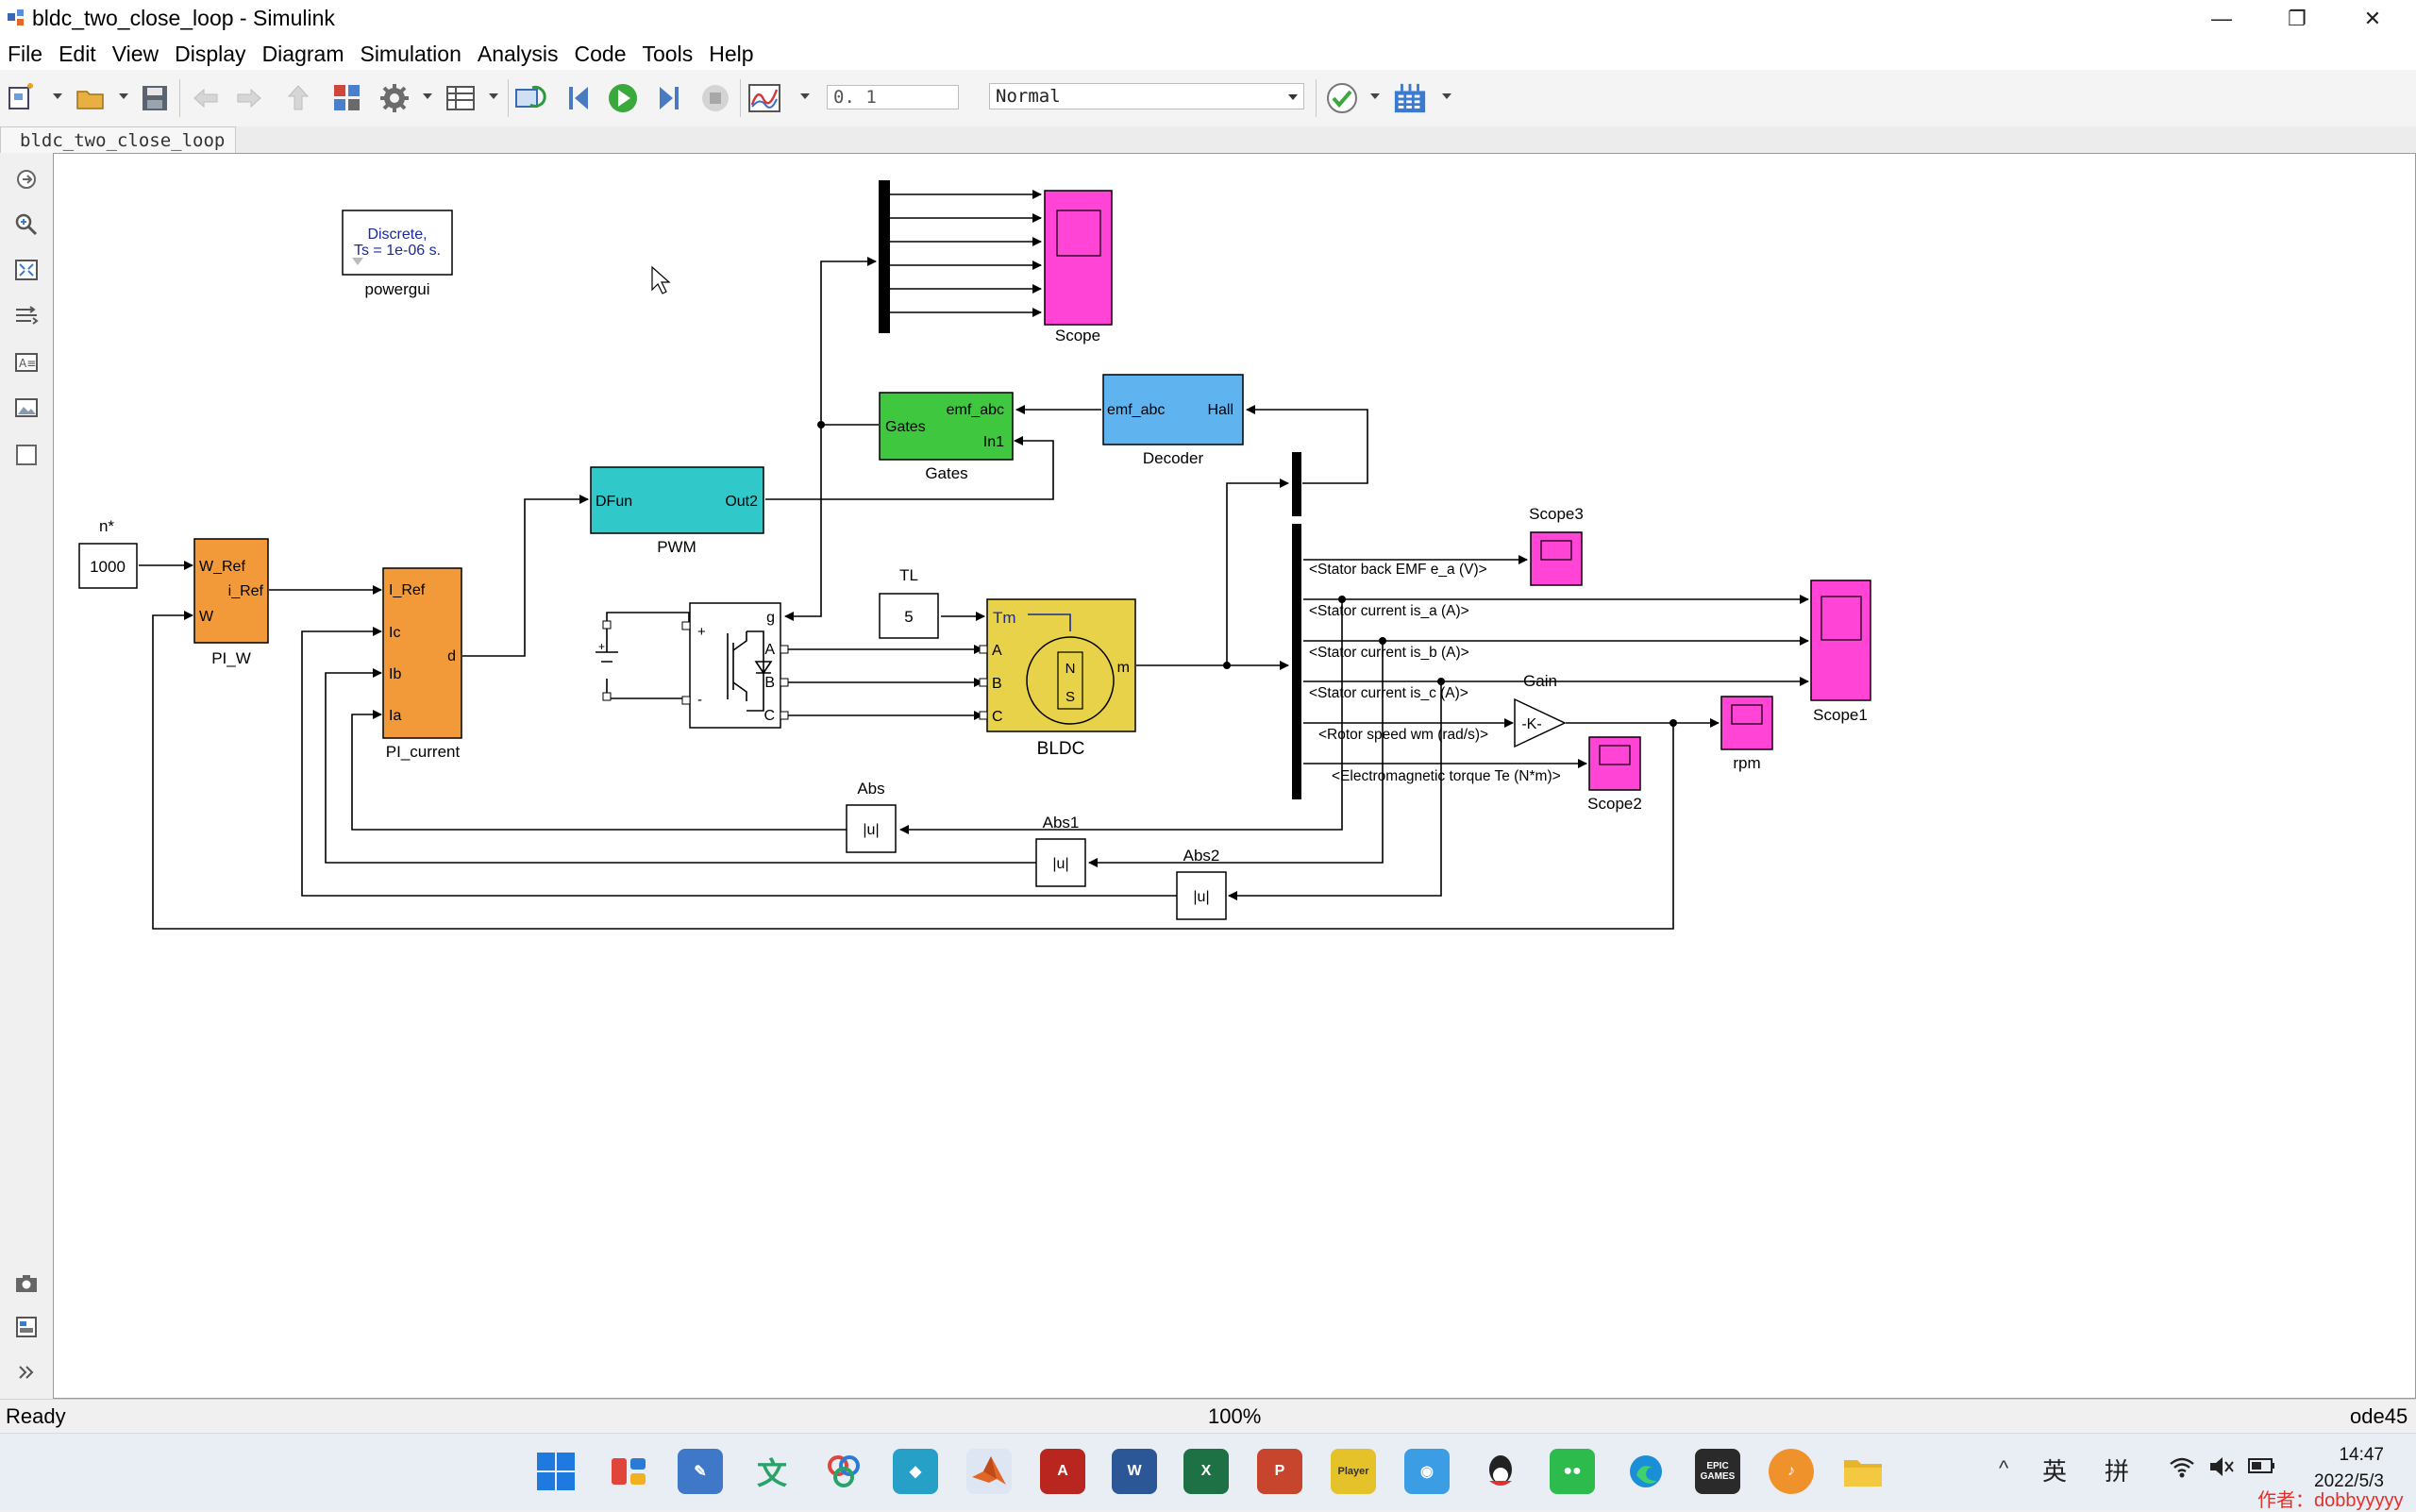 This screenshot has height=1512, width=2416. I want to click on powerpoint-icon: P, so click(1279, 1471).